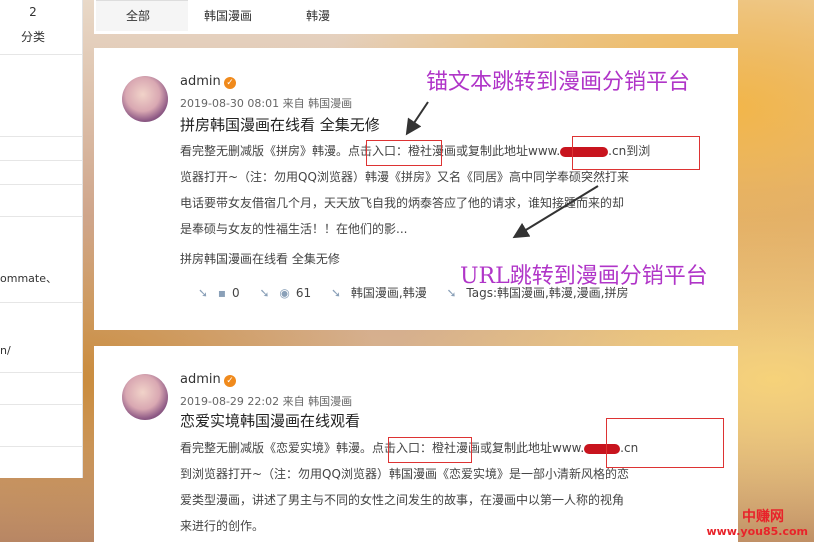 The height and width of the screenshot is (542, 814). What do you see at coordinates (757, 531) in the screenshot?
I see `watermark-url: www.you85.com` at bounding box center [757, 531].